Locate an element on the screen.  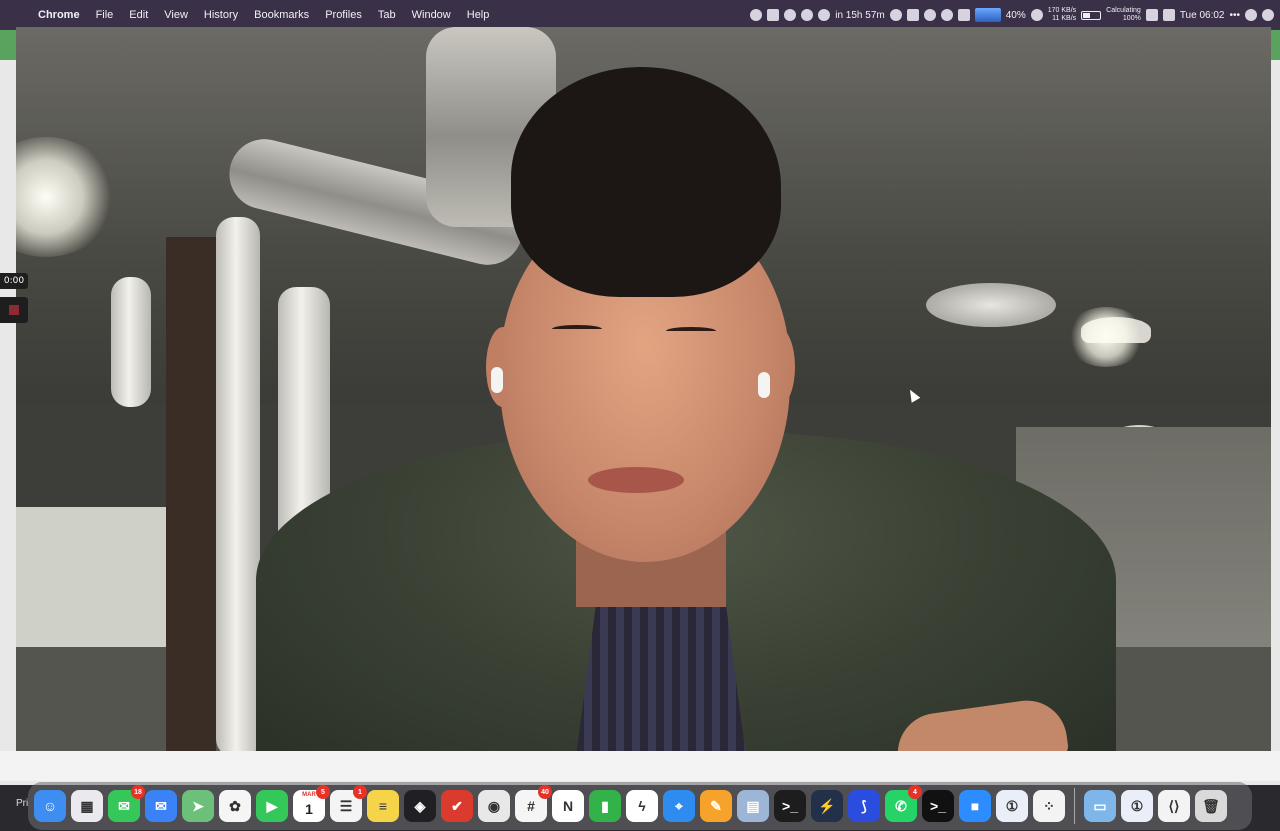
messenger-icon: ϟ is located at coordinates (642, 806).